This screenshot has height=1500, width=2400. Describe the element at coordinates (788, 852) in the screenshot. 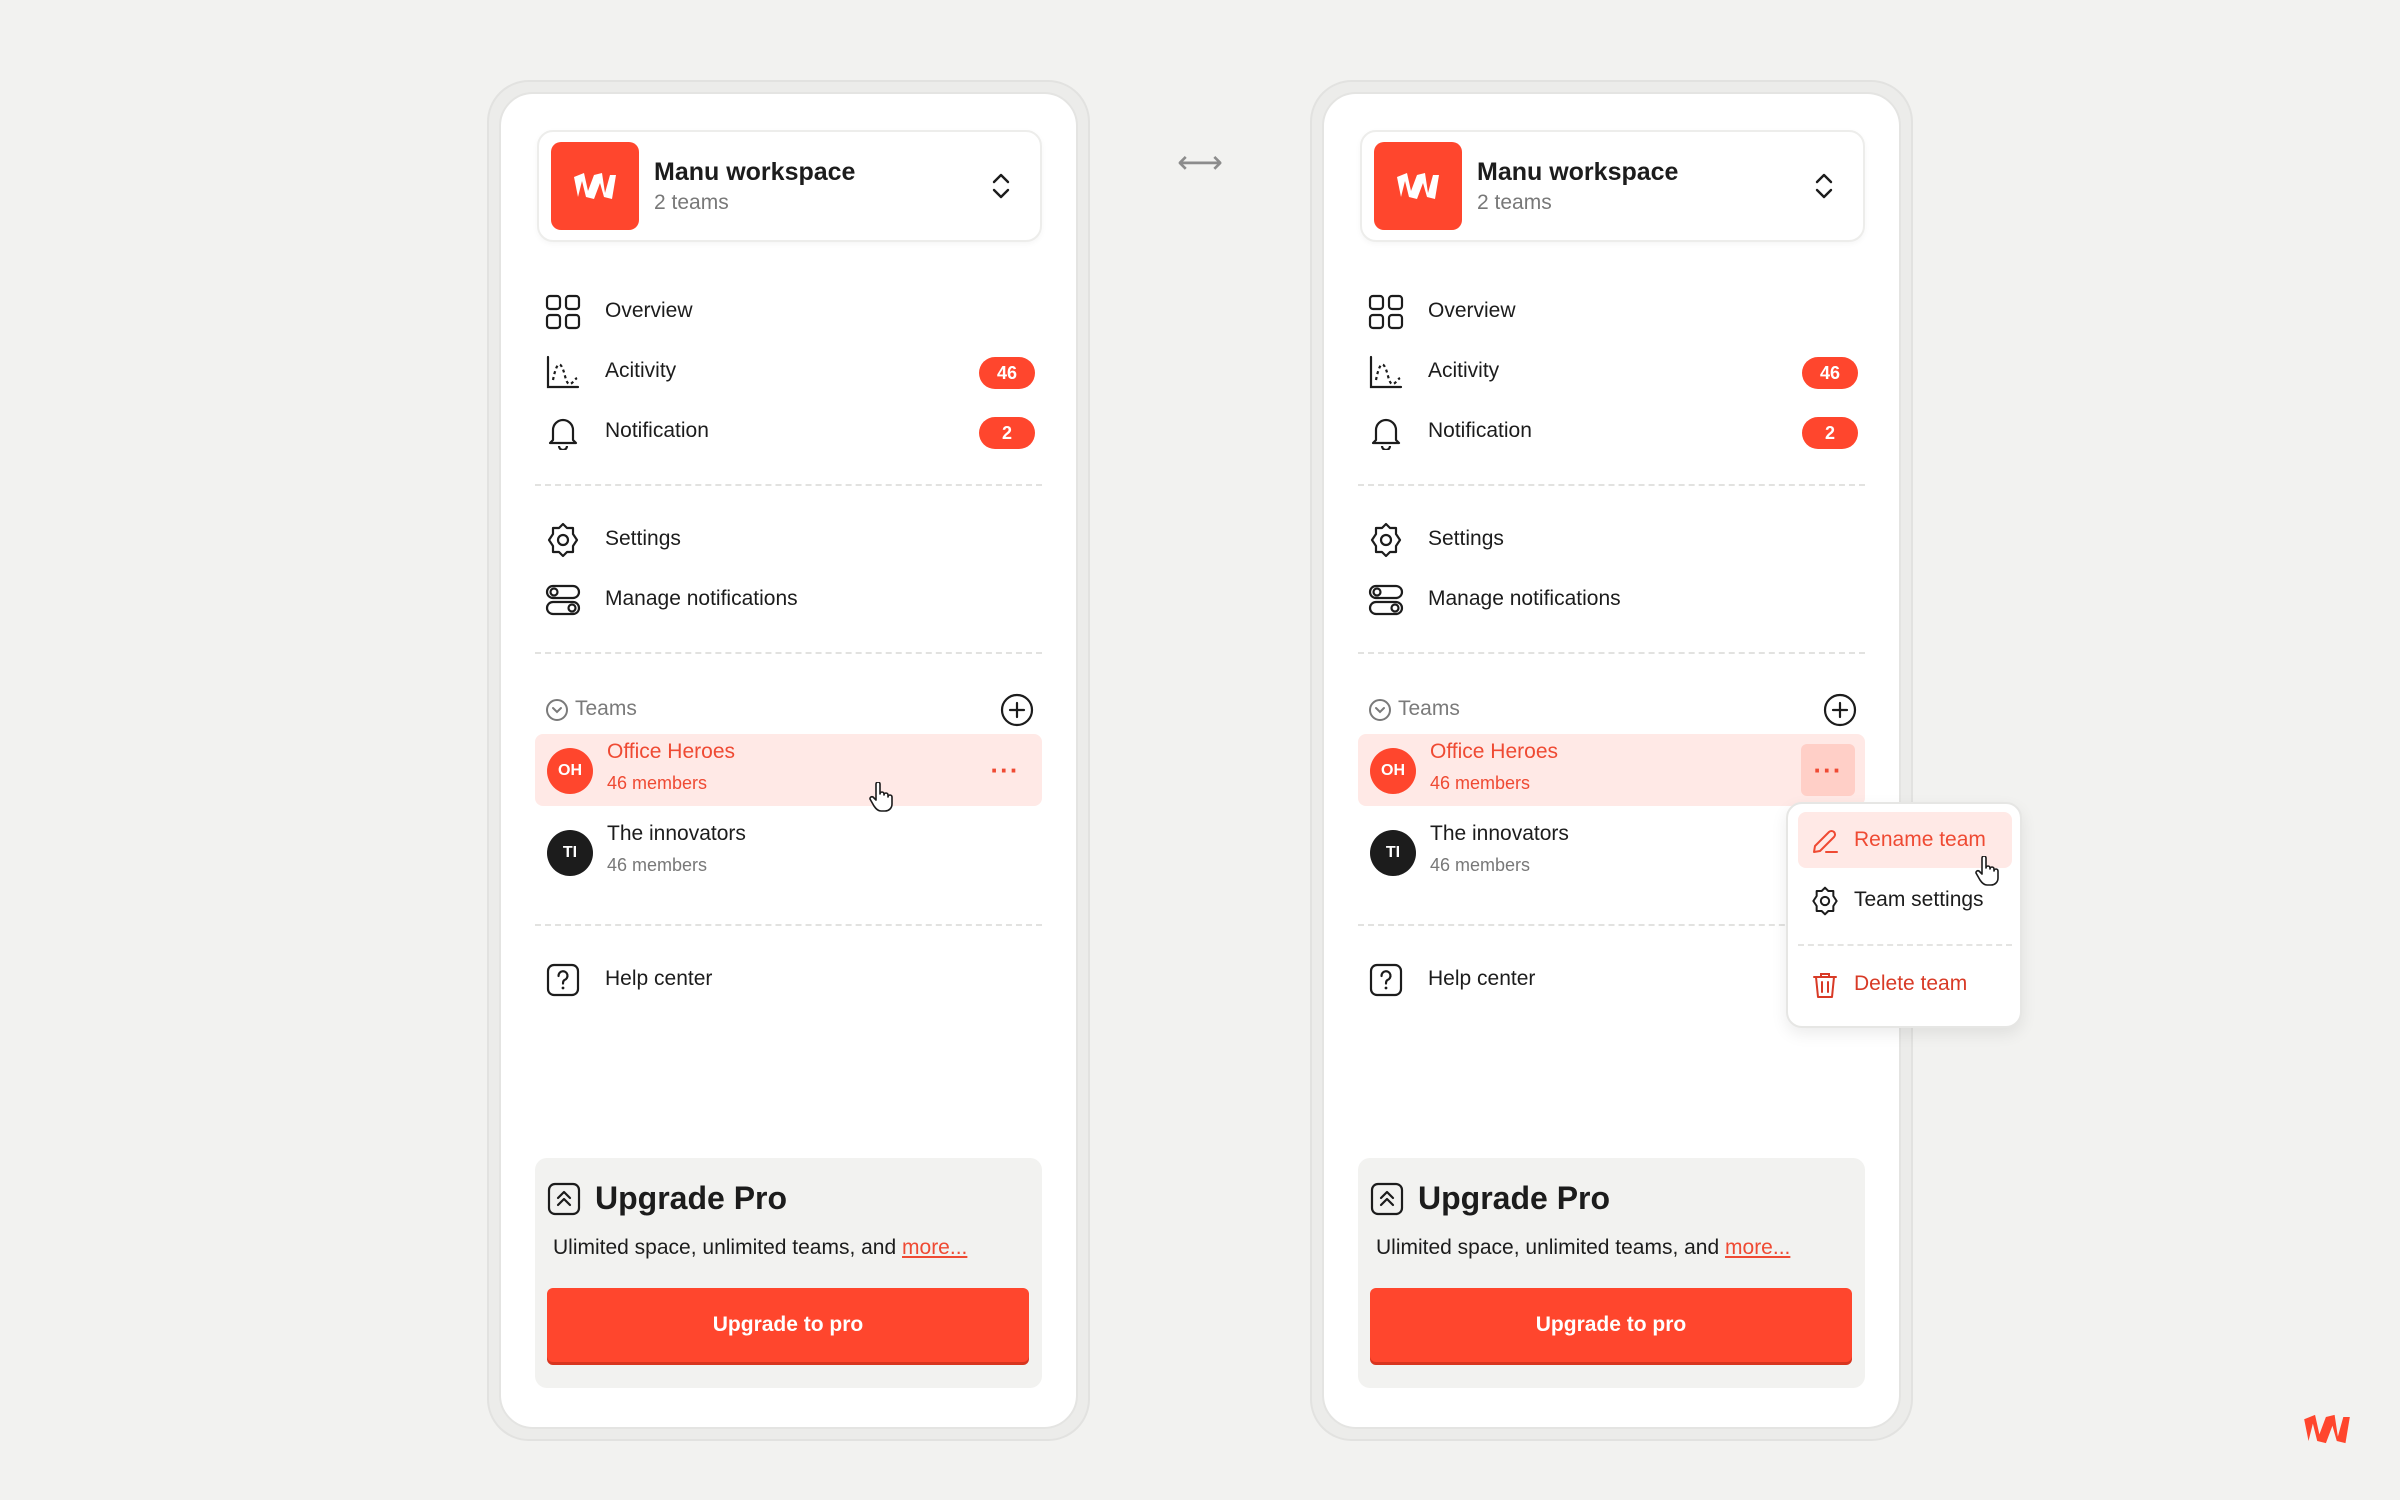

I see `team-item-innovators: TI The innovators 46 members` at that location.